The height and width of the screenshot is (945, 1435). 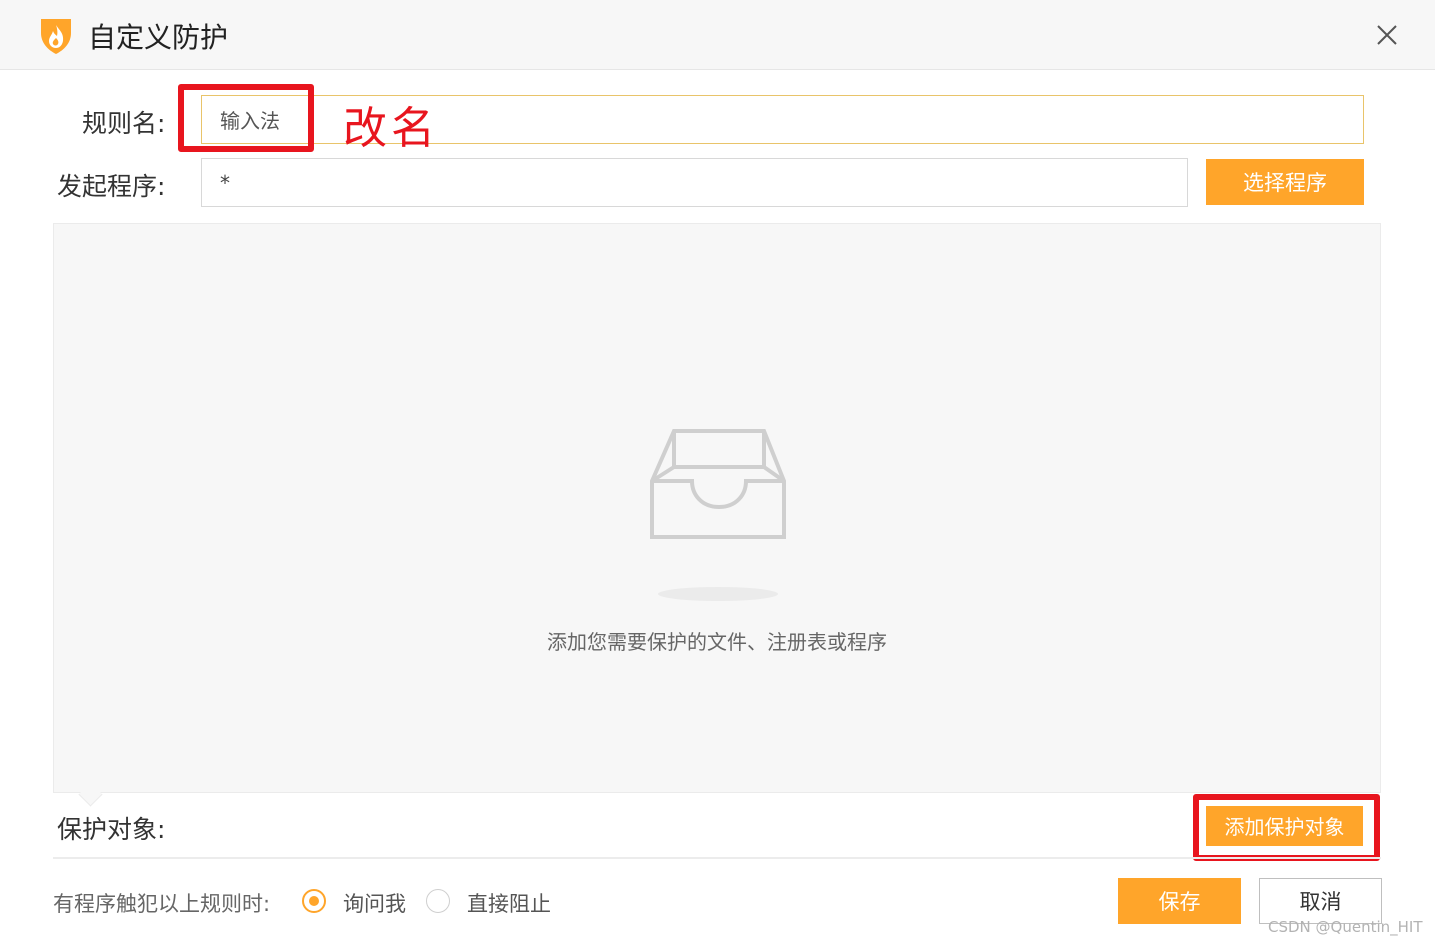 I want to click on title-bar: 自定义防护, so click(x=717, y=35).